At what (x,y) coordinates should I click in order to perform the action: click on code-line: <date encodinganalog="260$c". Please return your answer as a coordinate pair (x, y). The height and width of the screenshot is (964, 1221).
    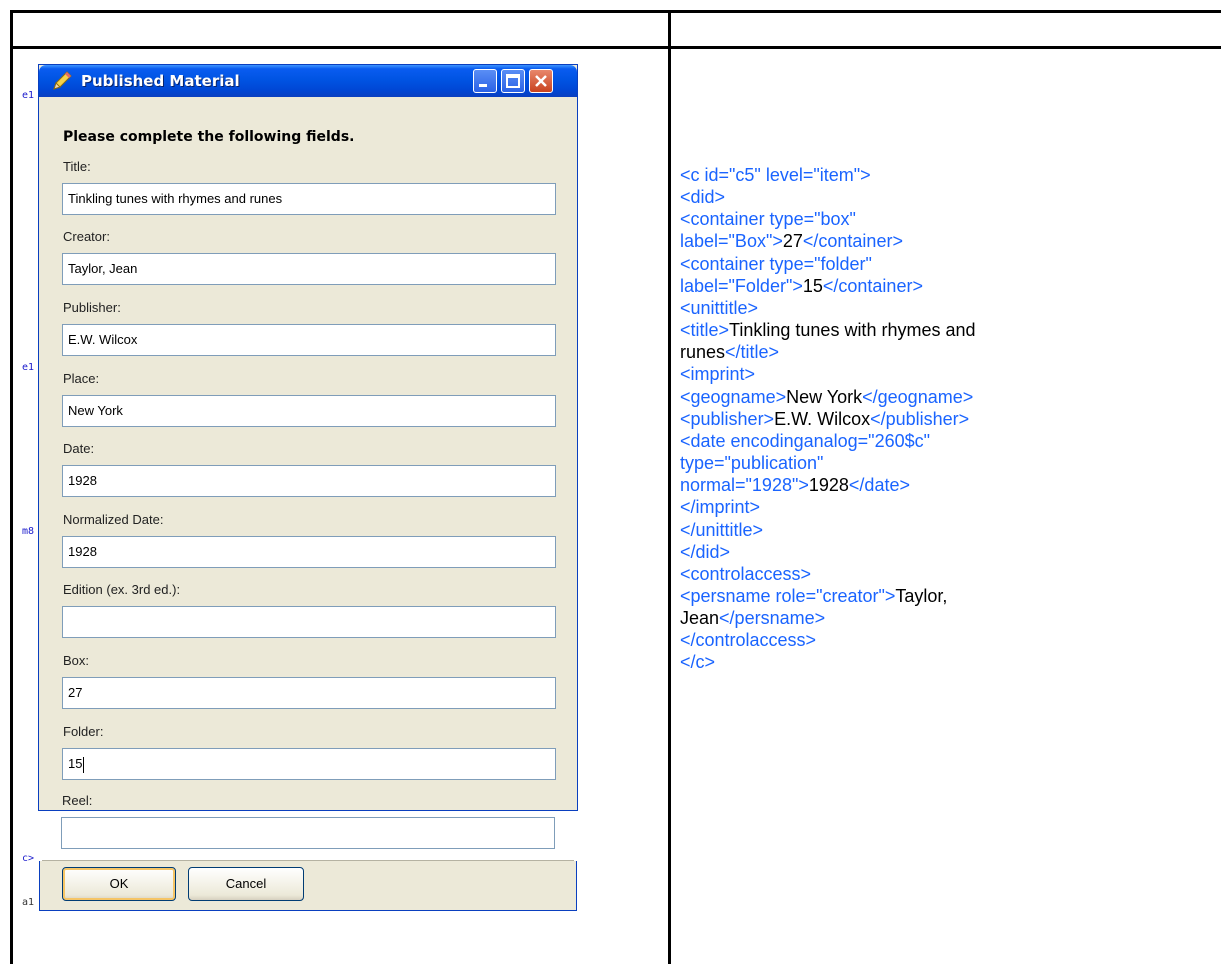
    Looking at the image, I should click on (940, 441).